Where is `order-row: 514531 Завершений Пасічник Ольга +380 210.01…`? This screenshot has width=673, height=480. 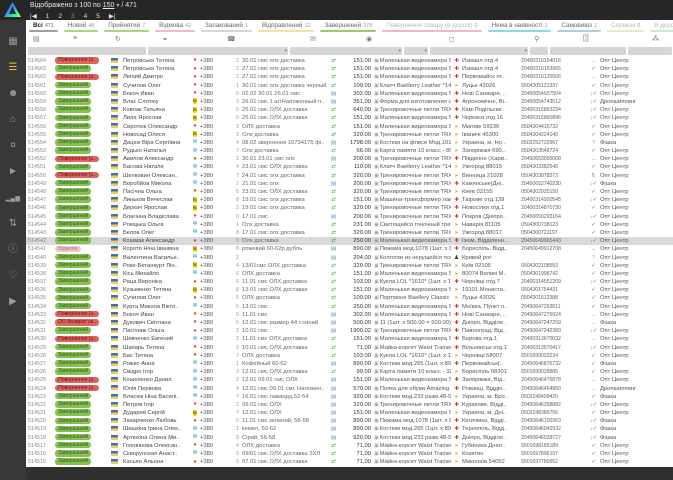
order-row: 514531 Завершений Пасічник Ольга +380 210.01… is located at coordinates (349, 331).